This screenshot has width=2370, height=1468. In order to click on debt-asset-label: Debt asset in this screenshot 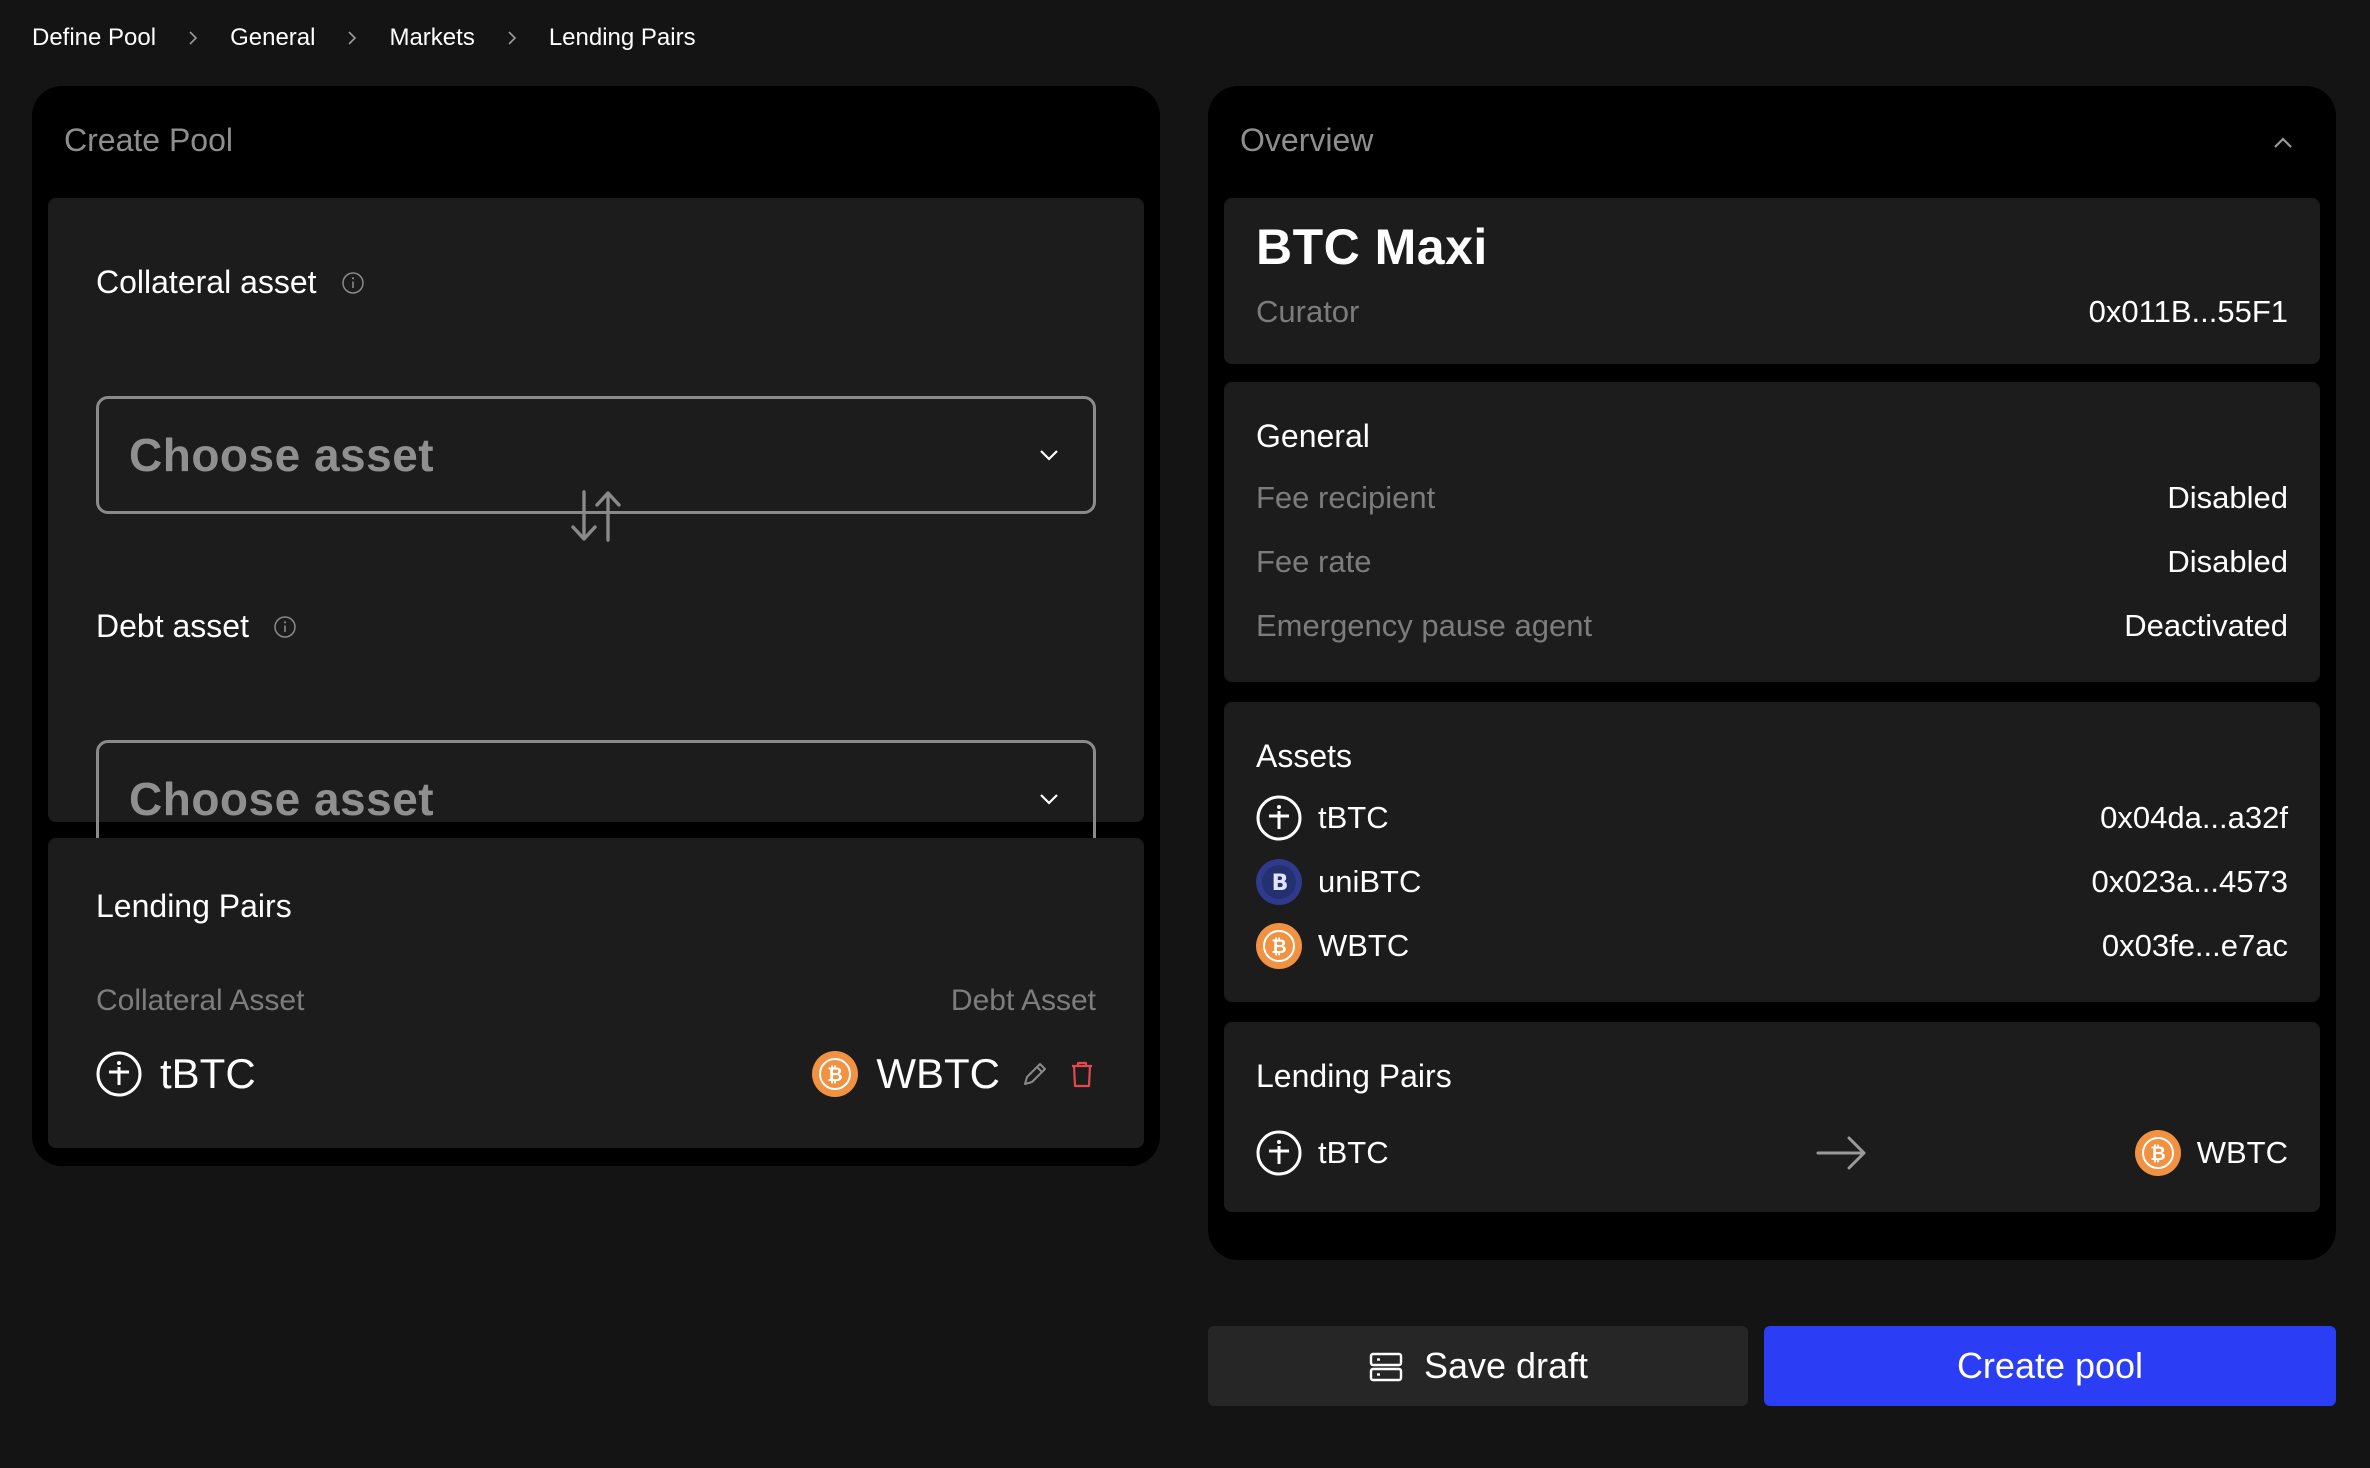, I will do `click(196, 626)`.